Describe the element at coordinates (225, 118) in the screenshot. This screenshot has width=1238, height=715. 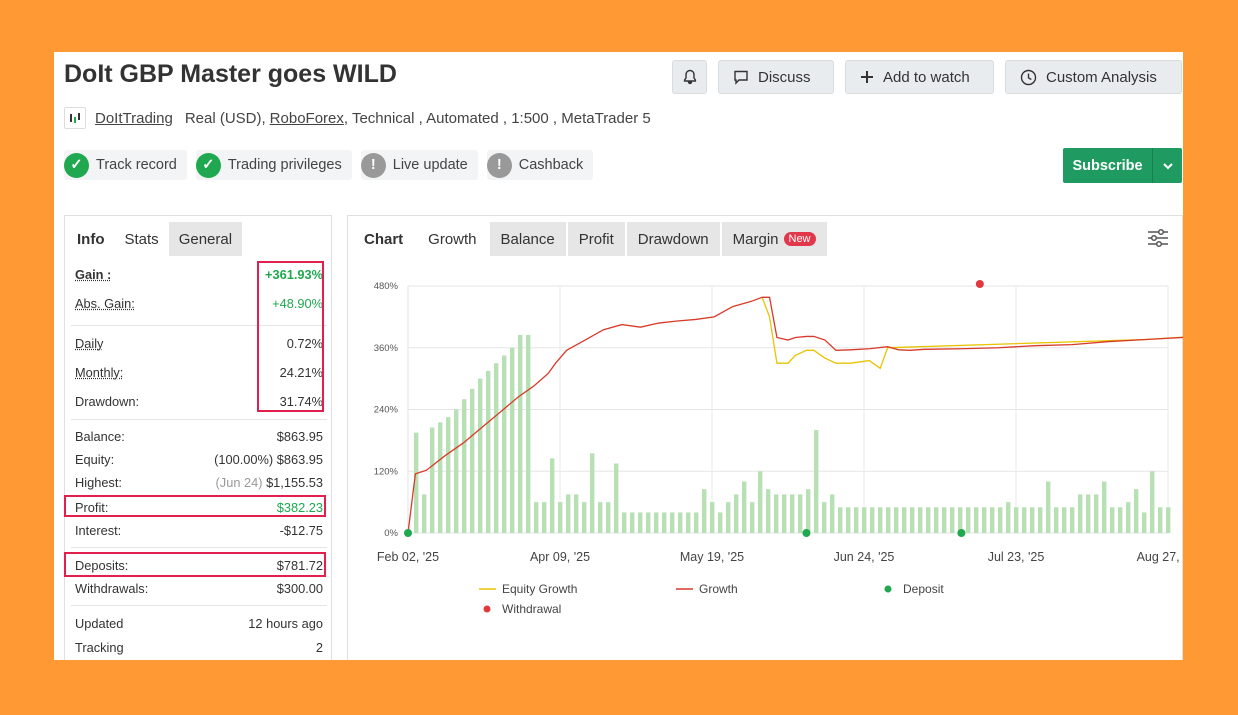
I see `account-type: Real (USD),` at that location.